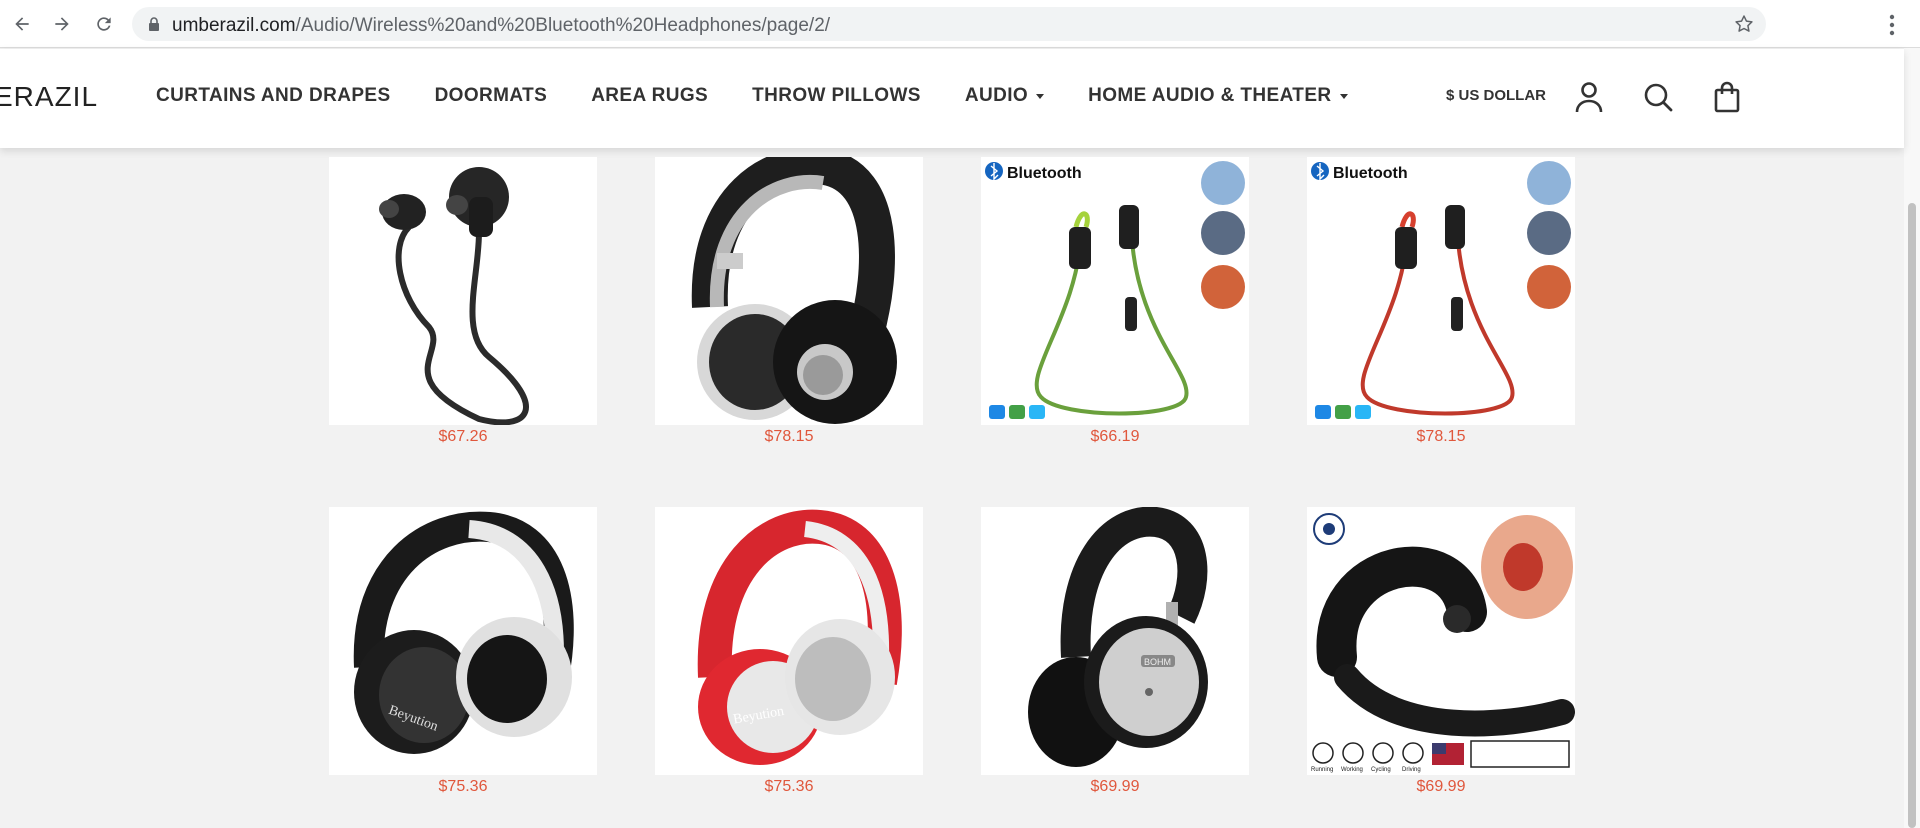 This screenshot has width=1920, height=828. I want to click on black-white-headphones-image: Beyution, so click(463, 632).